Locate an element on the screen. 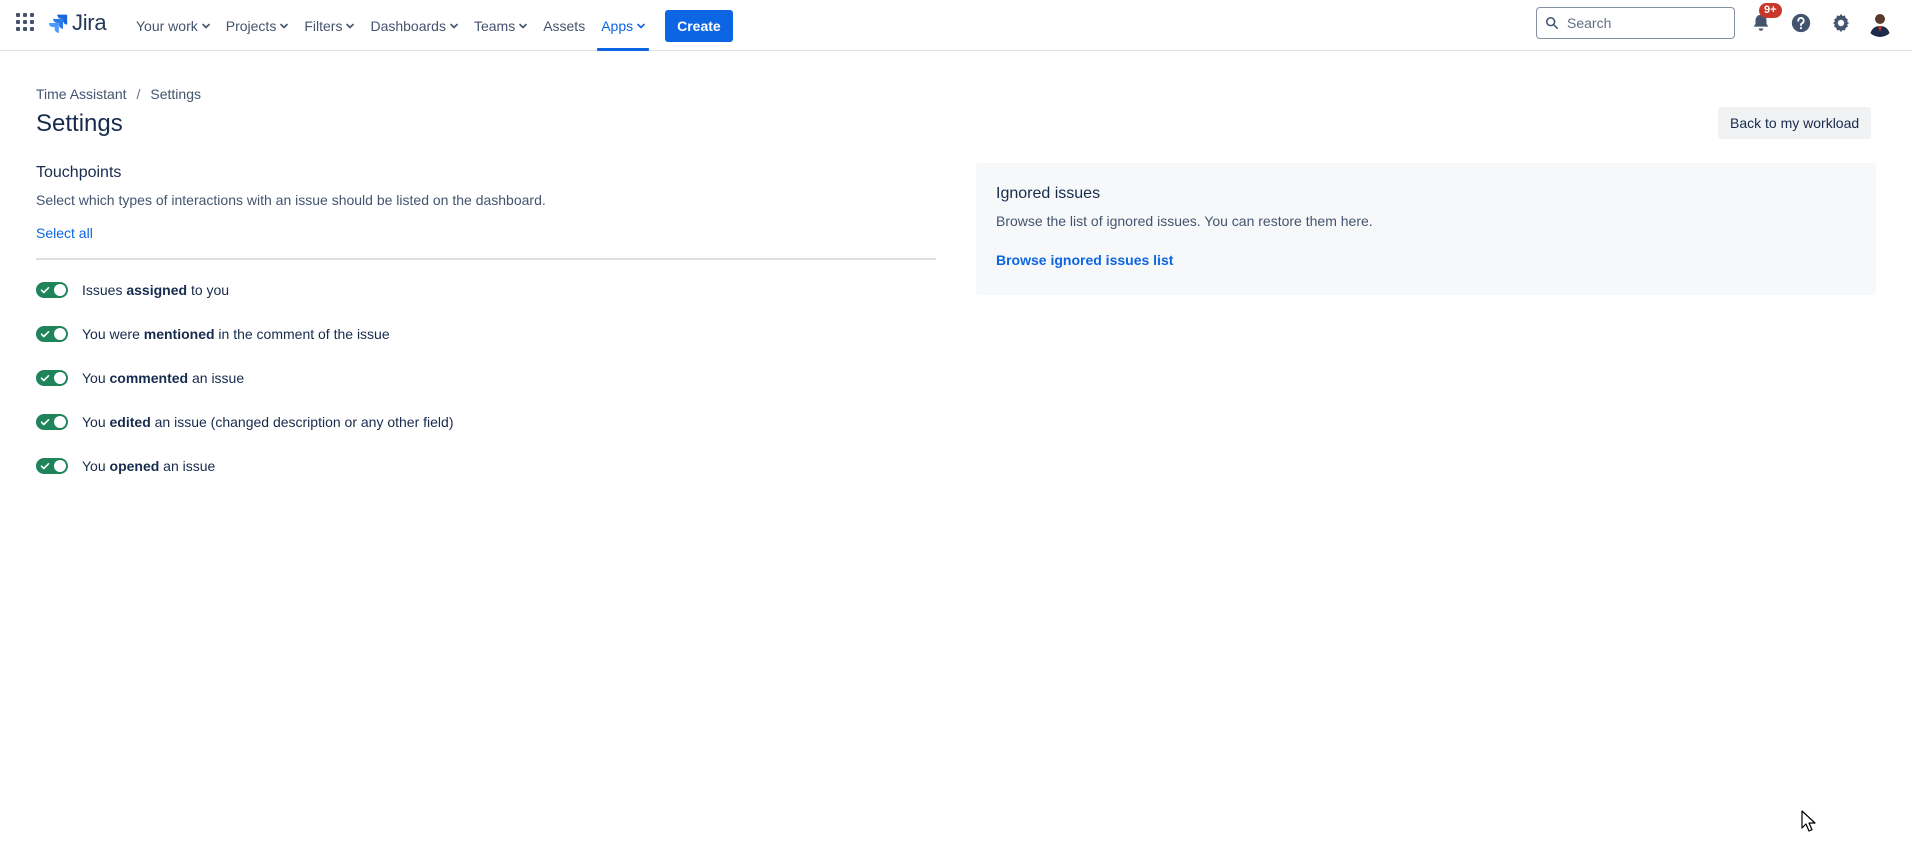  nav-item-label: Assets is located at coordinates (564, 25).